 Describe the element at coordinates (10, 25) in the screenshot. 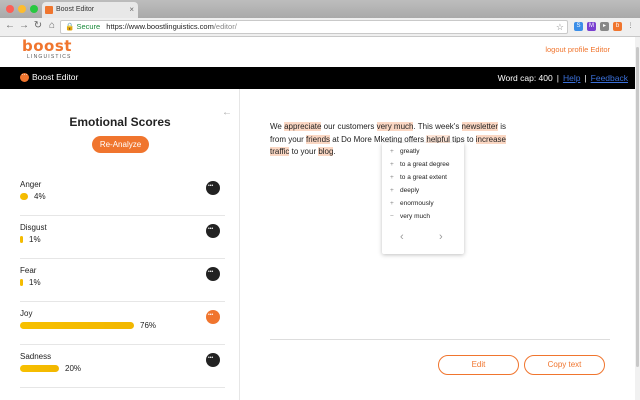

I see `back-icon: ←` at that location.